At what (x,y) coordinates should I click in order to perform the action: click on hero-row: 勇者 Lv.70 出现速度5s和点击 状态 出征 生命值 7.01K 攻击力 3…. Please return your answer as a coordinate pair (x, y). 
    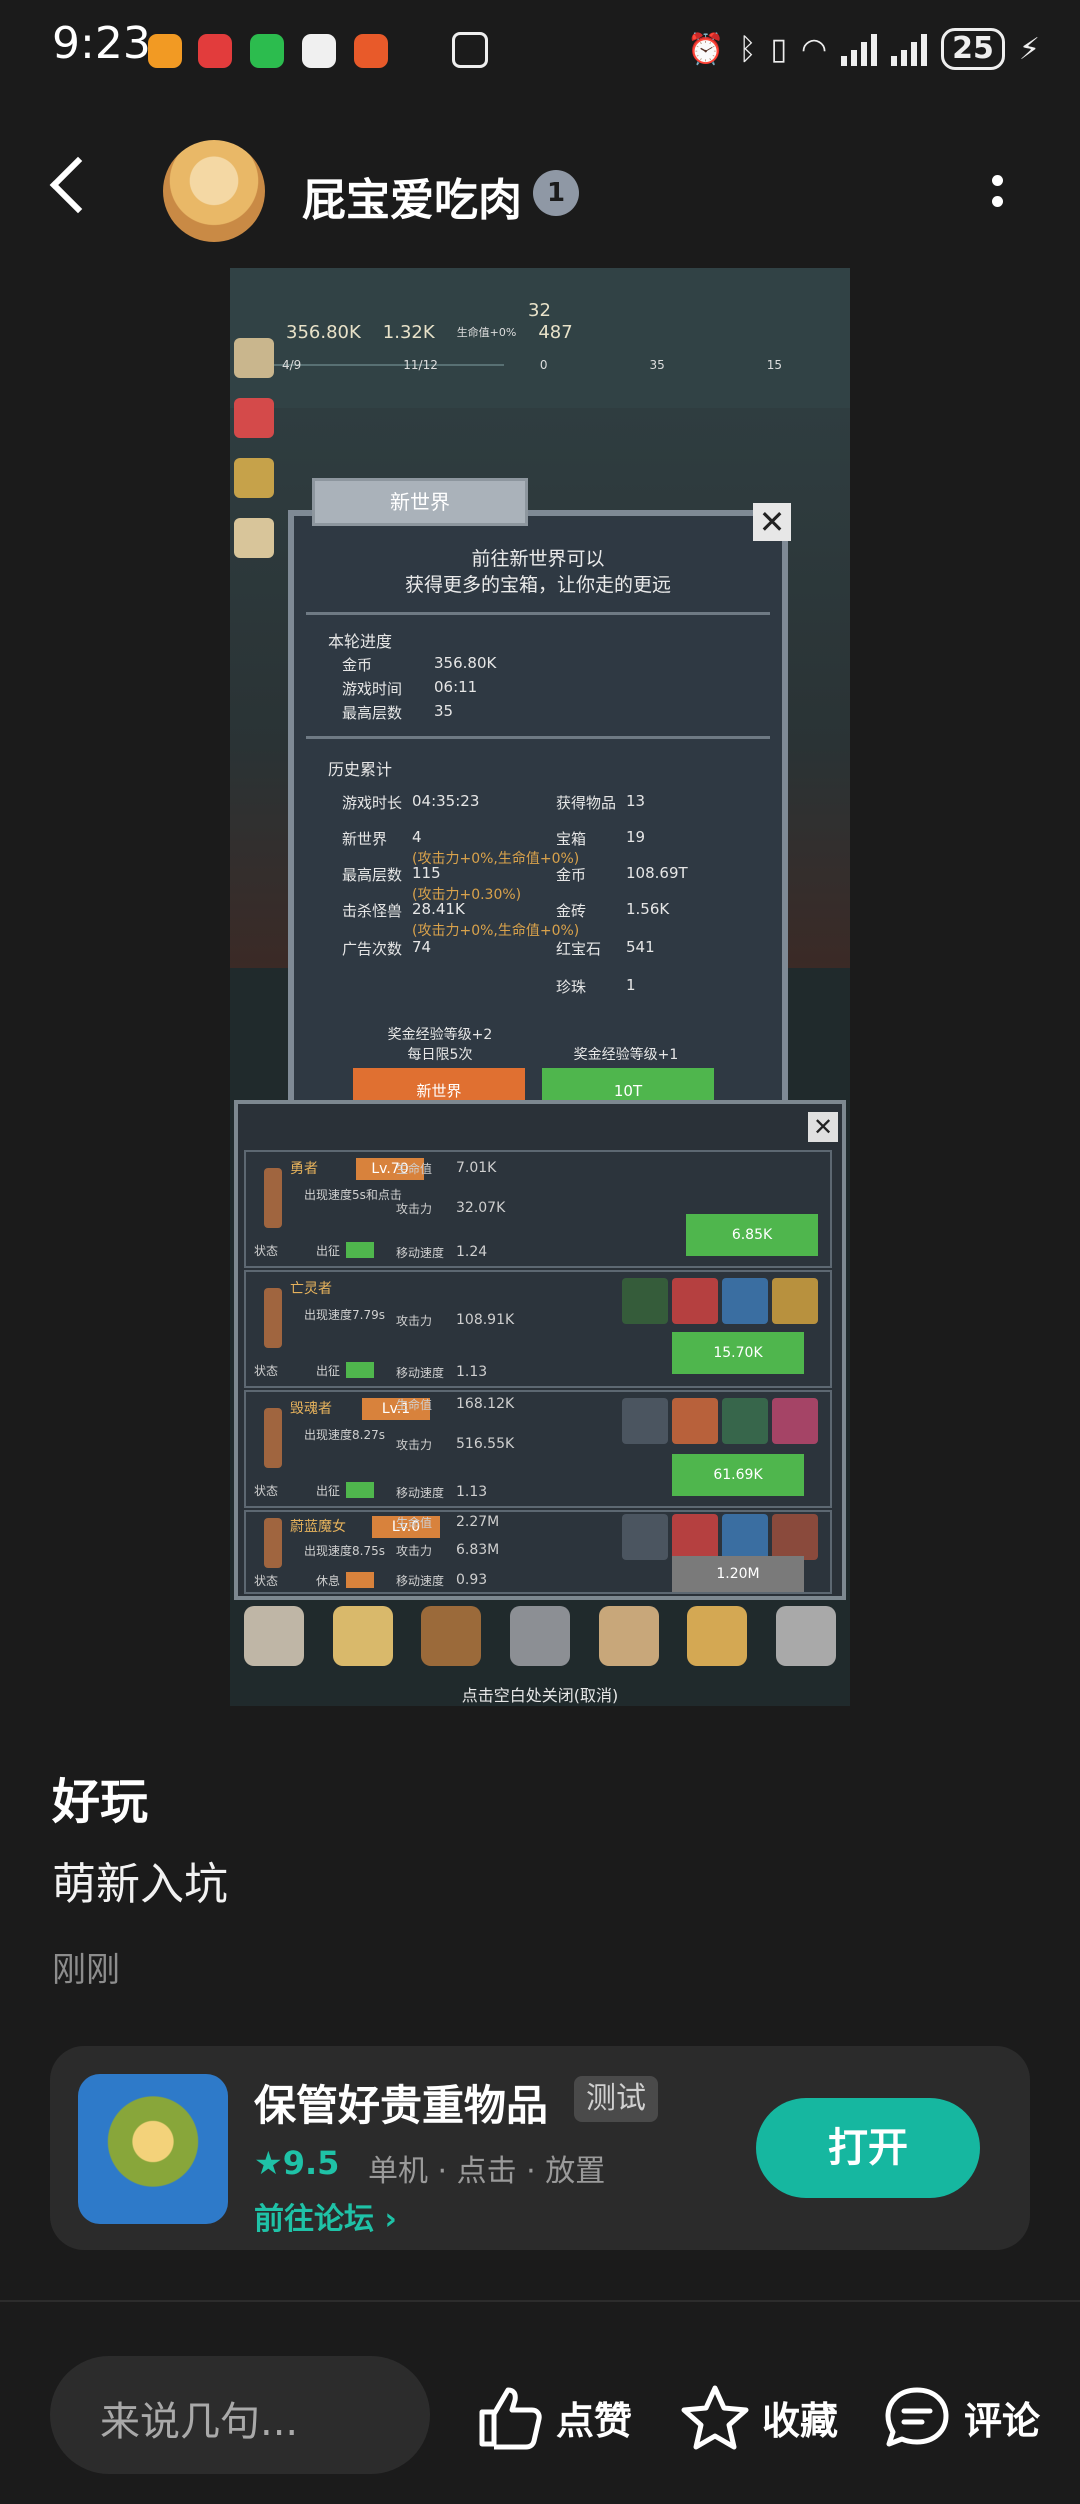
    Looking at the image, I should click on (538, 1209).